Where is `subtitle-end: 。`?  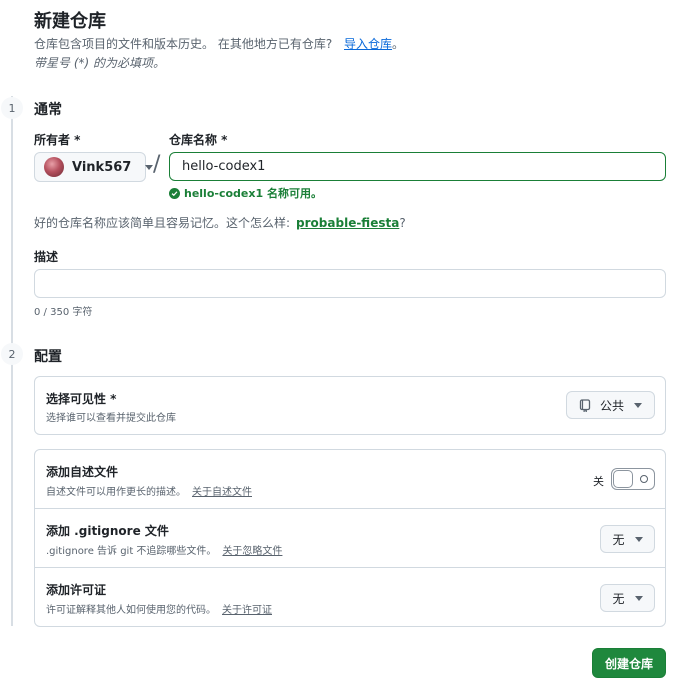 subtitle-end: 。 is located at coordinates (398, 44).